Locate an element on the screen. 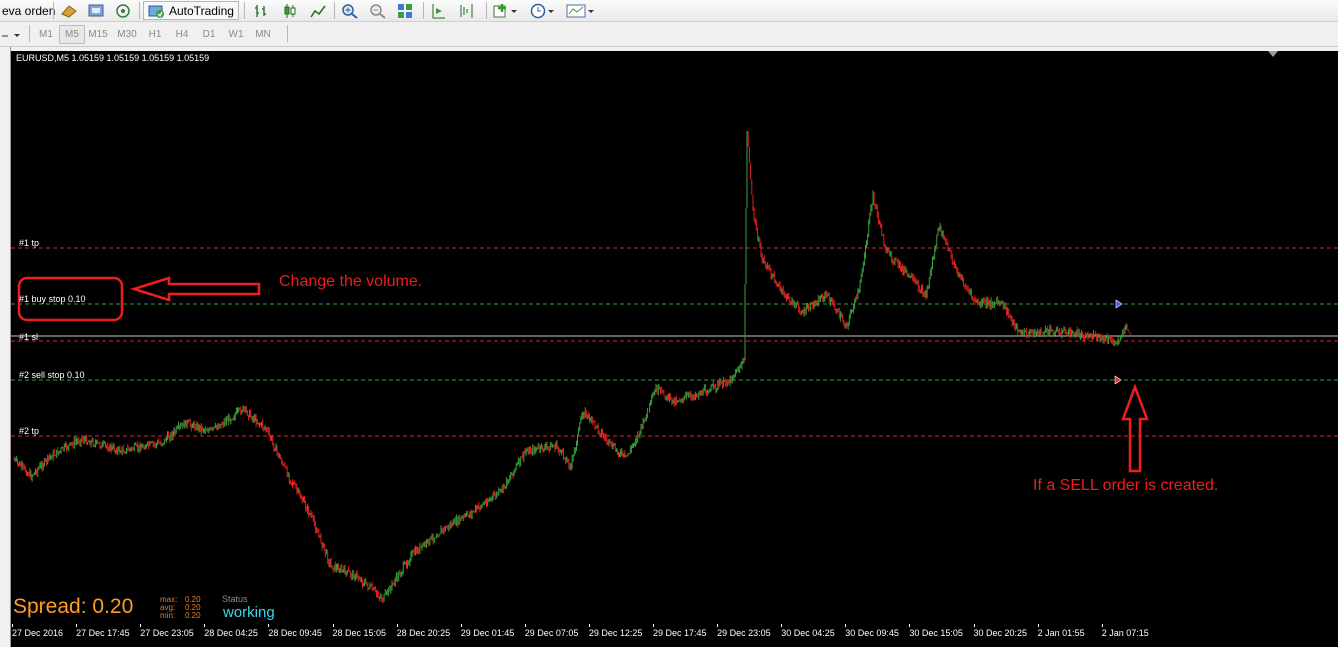  status-value: working is located at coordinates (249, 612).